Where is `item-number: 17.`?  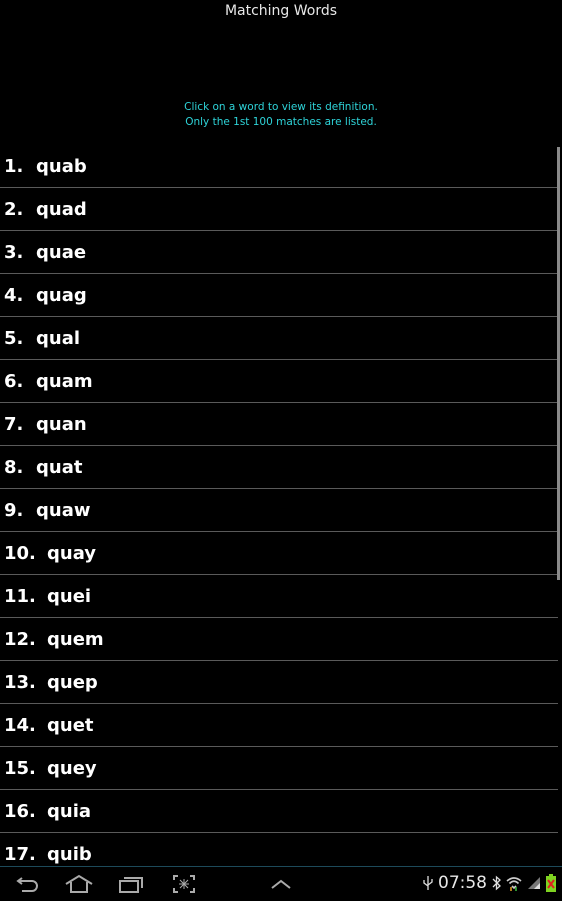
item-number: 17. is located at coordinates (20, 854).